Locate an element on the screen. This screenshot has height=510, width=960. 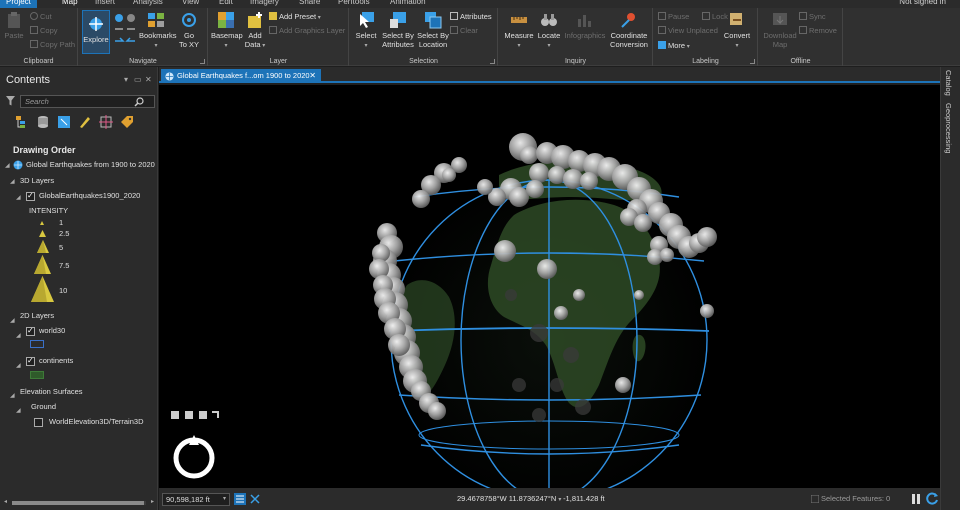
view-unplaced-button: View Unplaced is located at coordinates (688, 31).